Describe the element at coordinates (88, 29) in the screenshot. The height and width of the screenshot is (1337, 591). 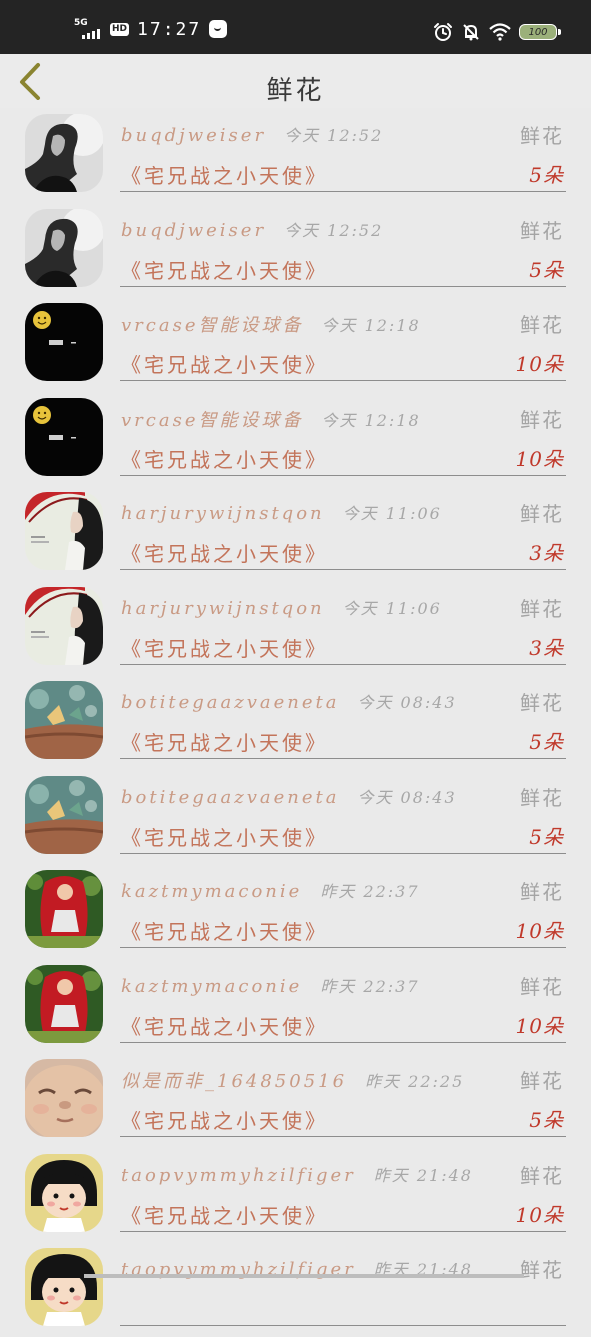
I see `signal-icon: 5G` at that location.